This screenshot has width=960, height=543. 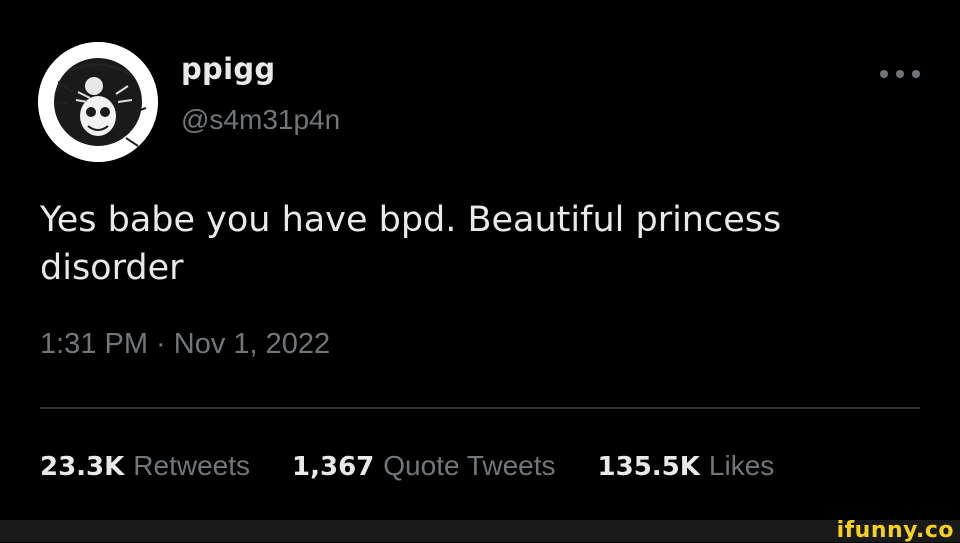 What do you see at coordinates (192, 465) in the screenshot?
I see `retweets-label: Retweets` at bounding box center [192, 465].